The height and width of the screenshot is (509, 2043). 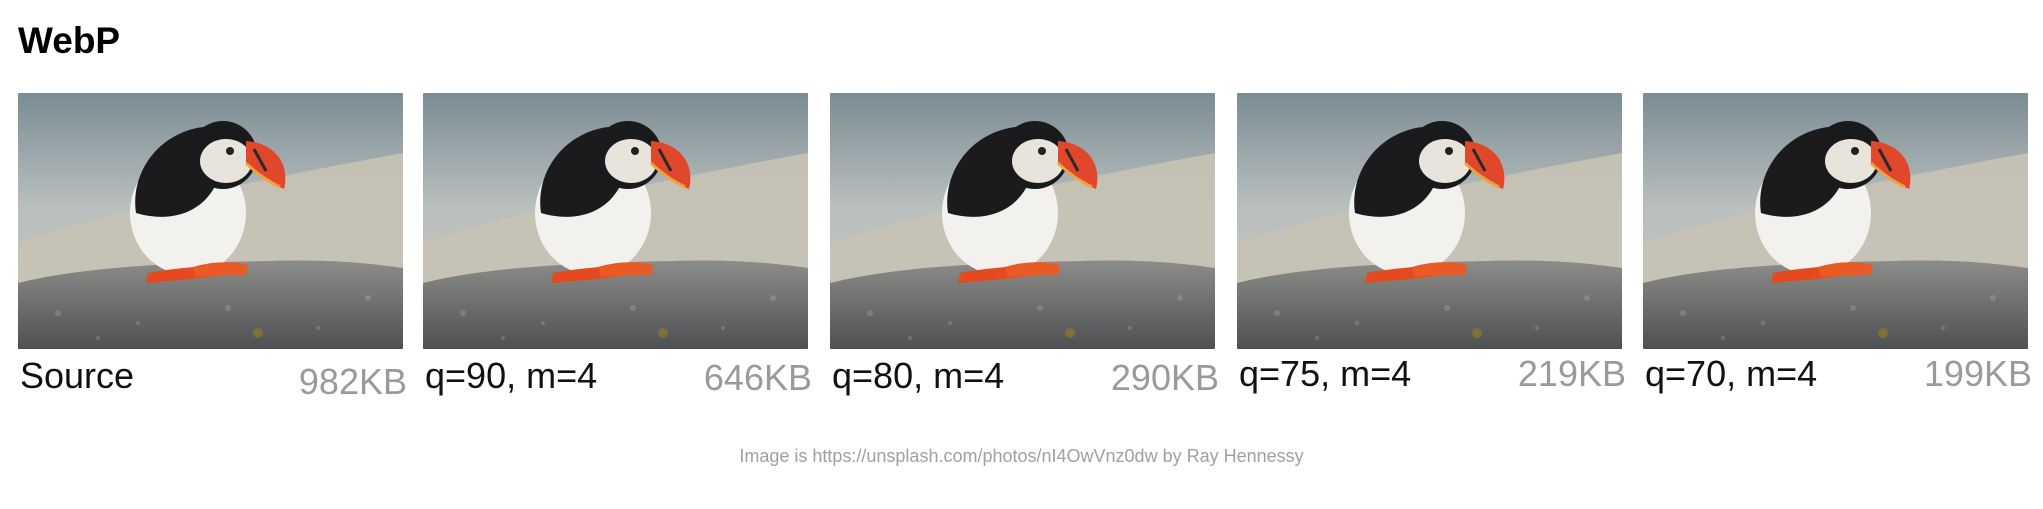 I want to click on panel-caption: Source 982KB, so click(x=212, y=380).